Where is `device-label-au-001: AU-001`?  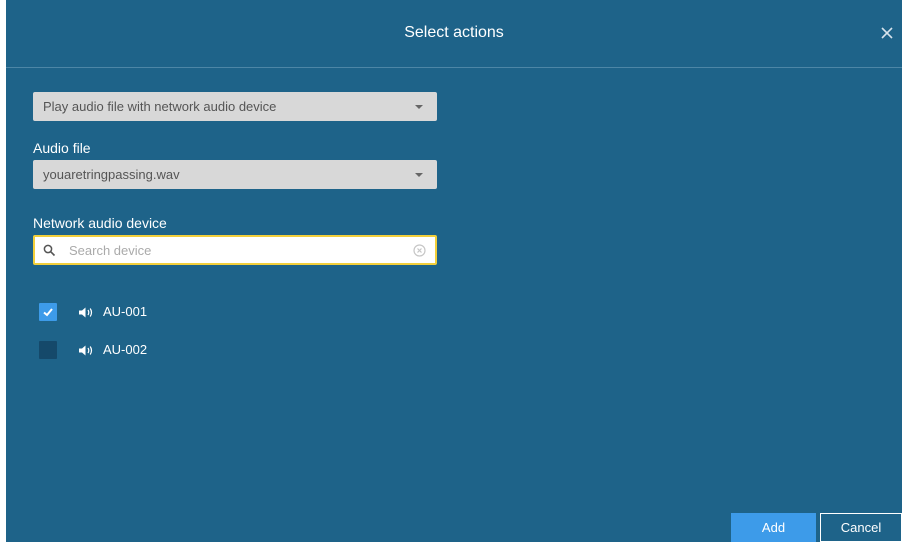 device-label-au-001: AU-001 is located at coordinates (125, 311).